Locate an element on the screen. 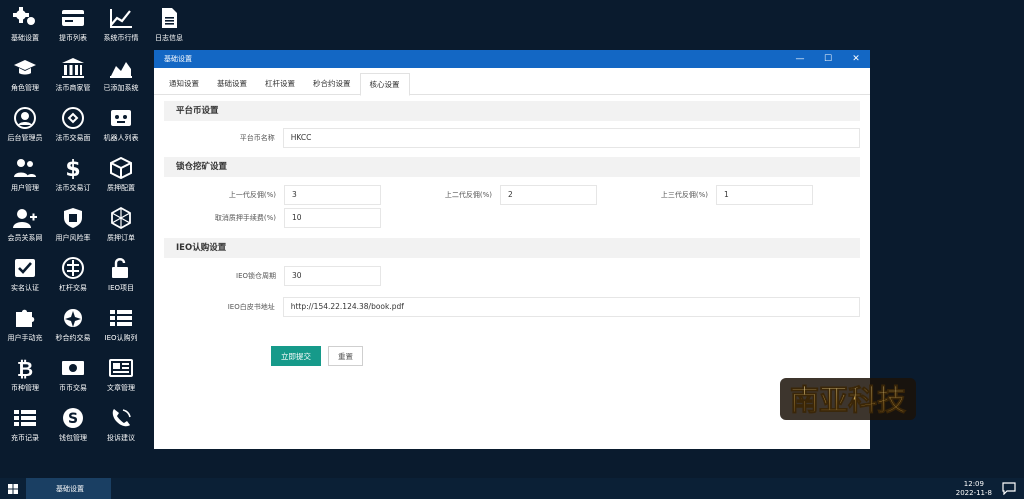  area-chart-icon is located at coordinates (121, 68).